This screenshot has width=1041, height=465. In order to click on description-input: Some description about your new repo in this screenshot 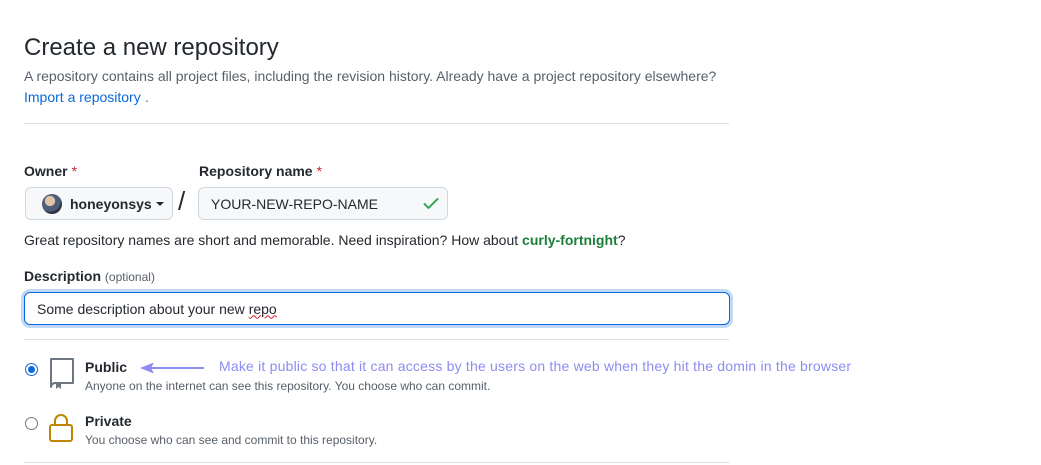, I will do `click(377, 308)`.